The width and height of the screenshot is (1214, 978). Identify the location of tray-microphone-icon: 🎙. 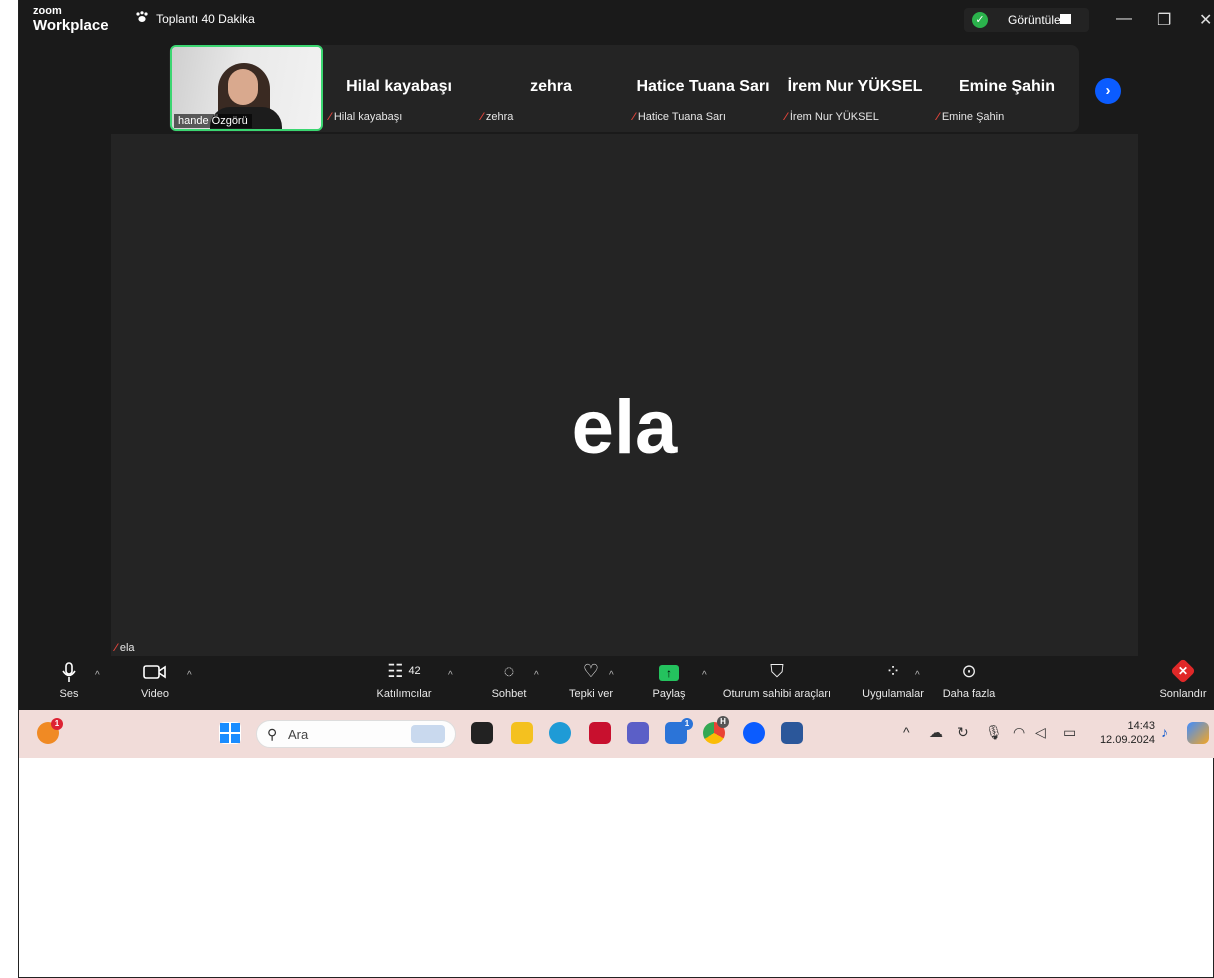
(994, 732).